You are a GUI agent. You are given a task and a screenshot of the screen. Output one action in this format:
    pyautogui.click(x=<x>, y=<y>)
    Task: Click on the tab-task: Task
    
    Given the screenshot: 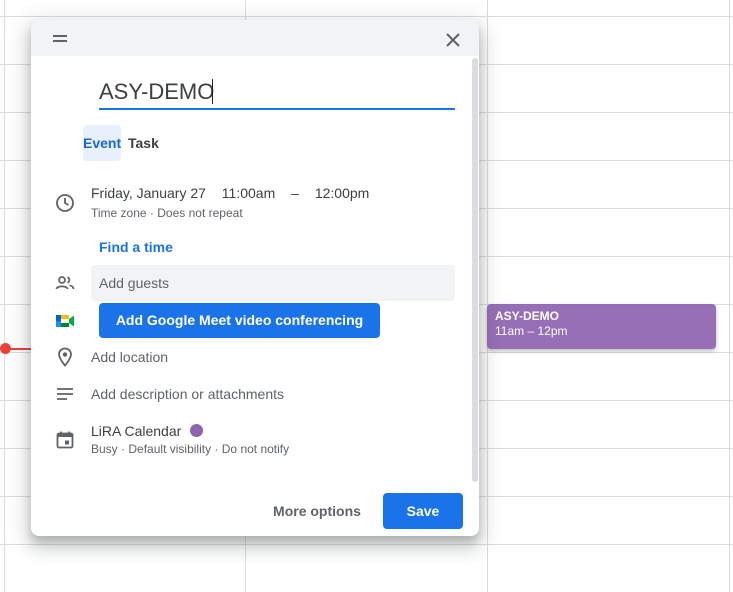 What is the action you would take?
    pyautogui.click(x=146, y=143)
    